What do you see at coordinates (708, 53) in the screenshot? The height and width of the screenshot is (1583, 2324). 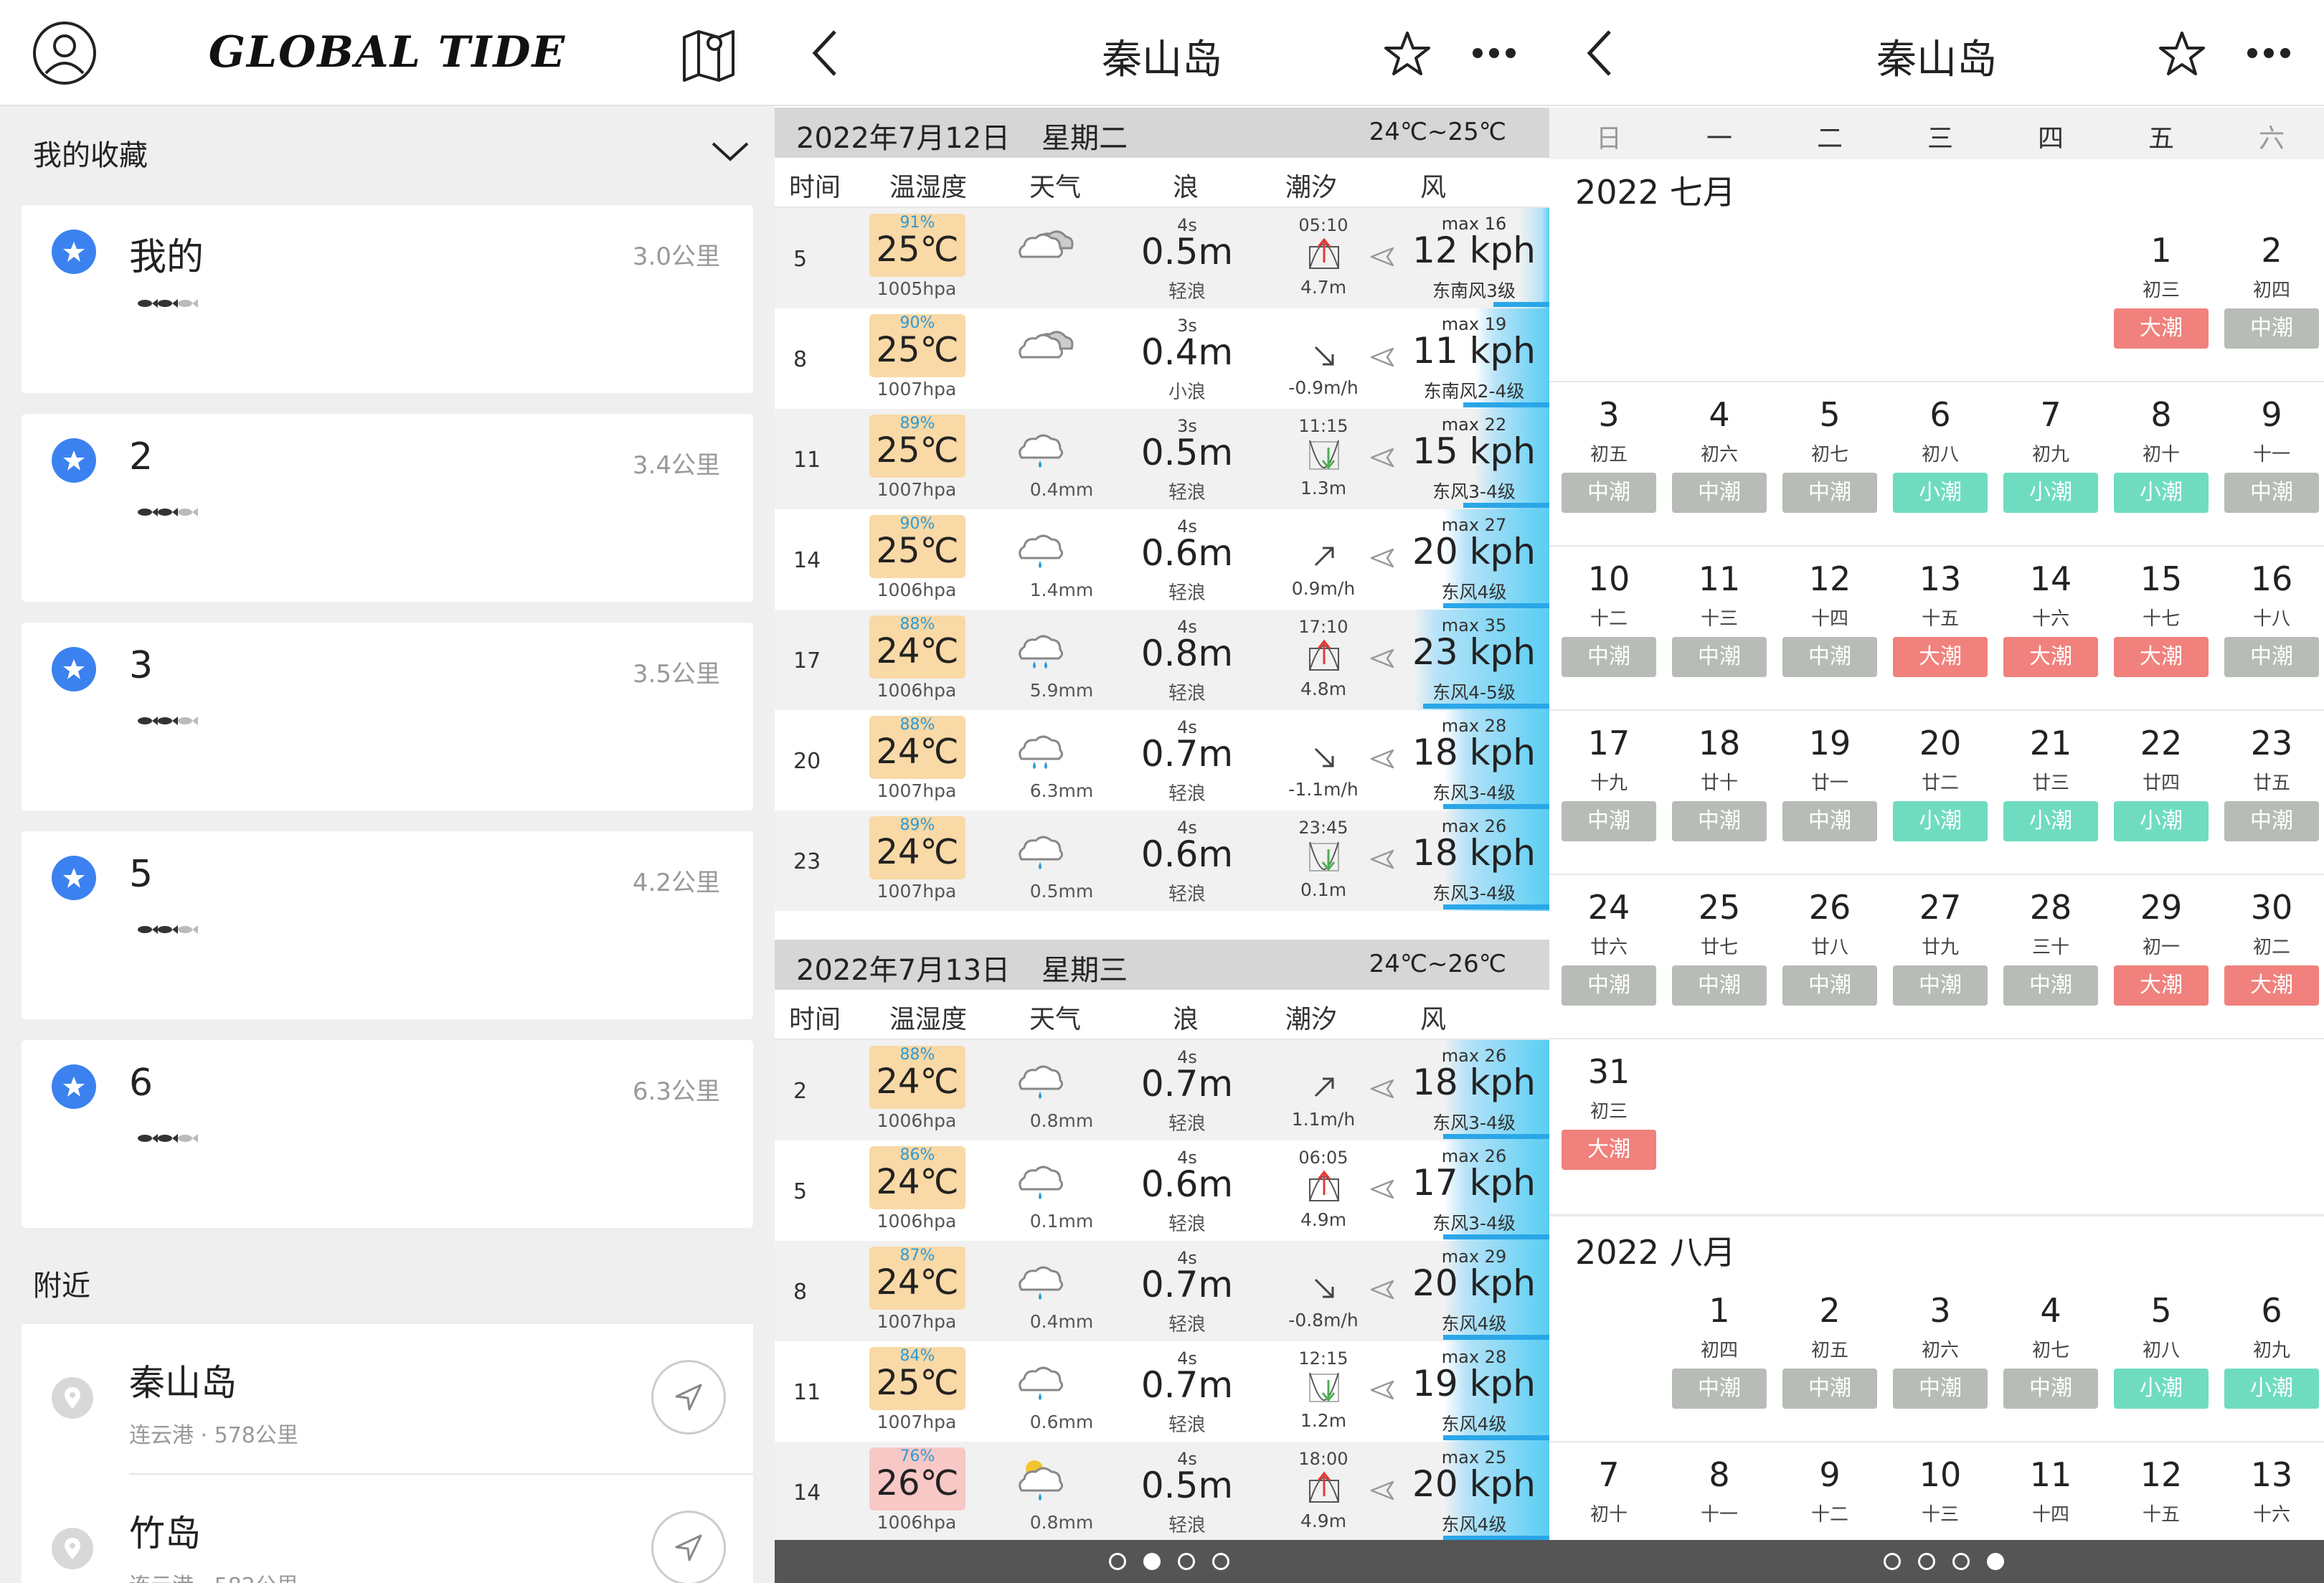 I see `map-icon` at bounding box center [708, 53].